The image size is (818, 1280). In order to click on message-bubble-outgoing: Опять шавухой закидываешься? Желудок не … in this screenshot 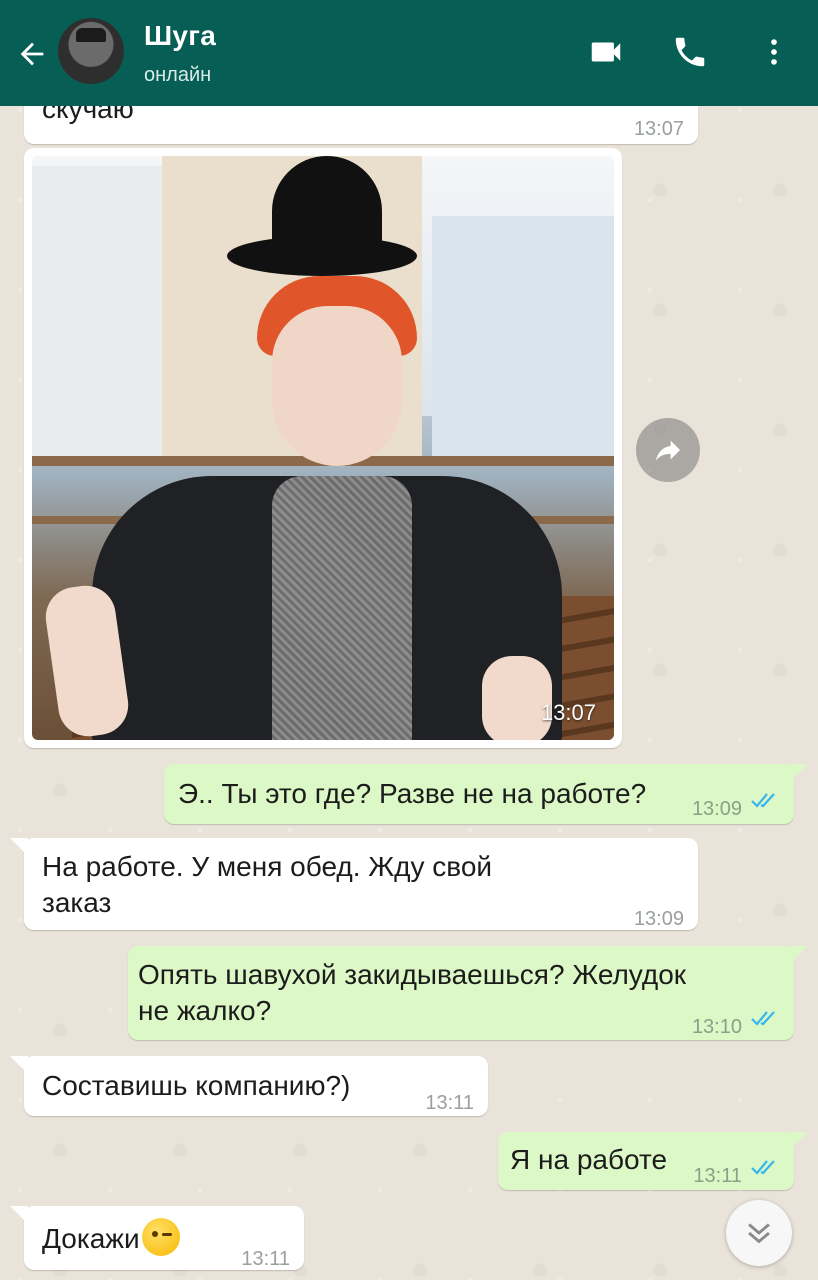, I will do `click(468, 993)`.